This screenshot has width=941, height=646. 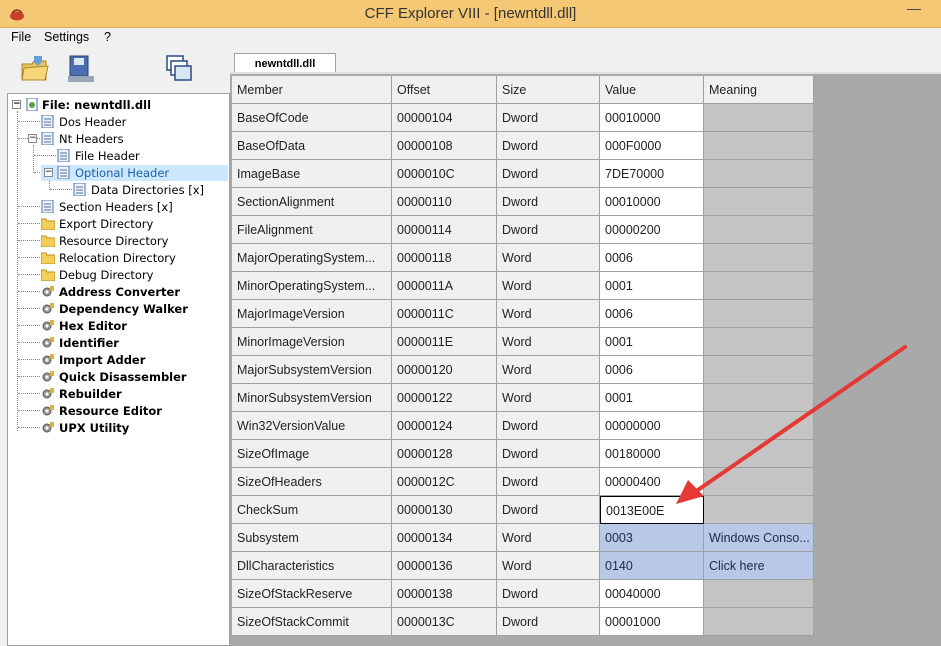 What do you see at coordinates (106, 275) in the screenshot?
I see `tree-item-label: Debug Directory` at bounding box center [106, 275].